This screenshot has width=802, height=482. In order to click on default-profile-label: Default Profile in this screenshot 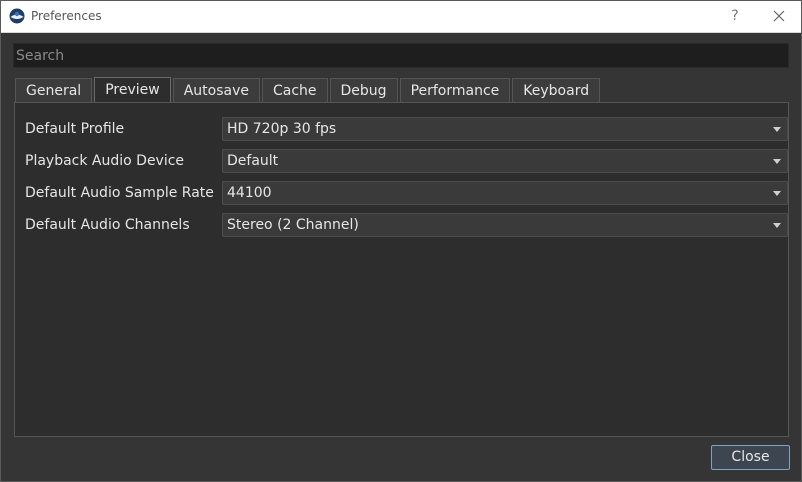, I will do `click(75, 129)`.